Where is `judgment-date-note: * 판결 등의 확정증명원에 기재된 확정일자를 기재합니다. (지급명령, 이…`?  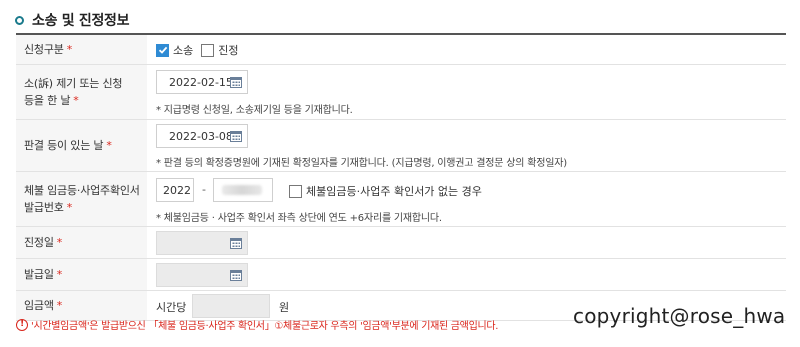
judgment-date-note: * 판결 등의 확정증명원에 기재된 확정일자를 기재합니다. (지급명령, 이… is located at coordinates (361, 163).